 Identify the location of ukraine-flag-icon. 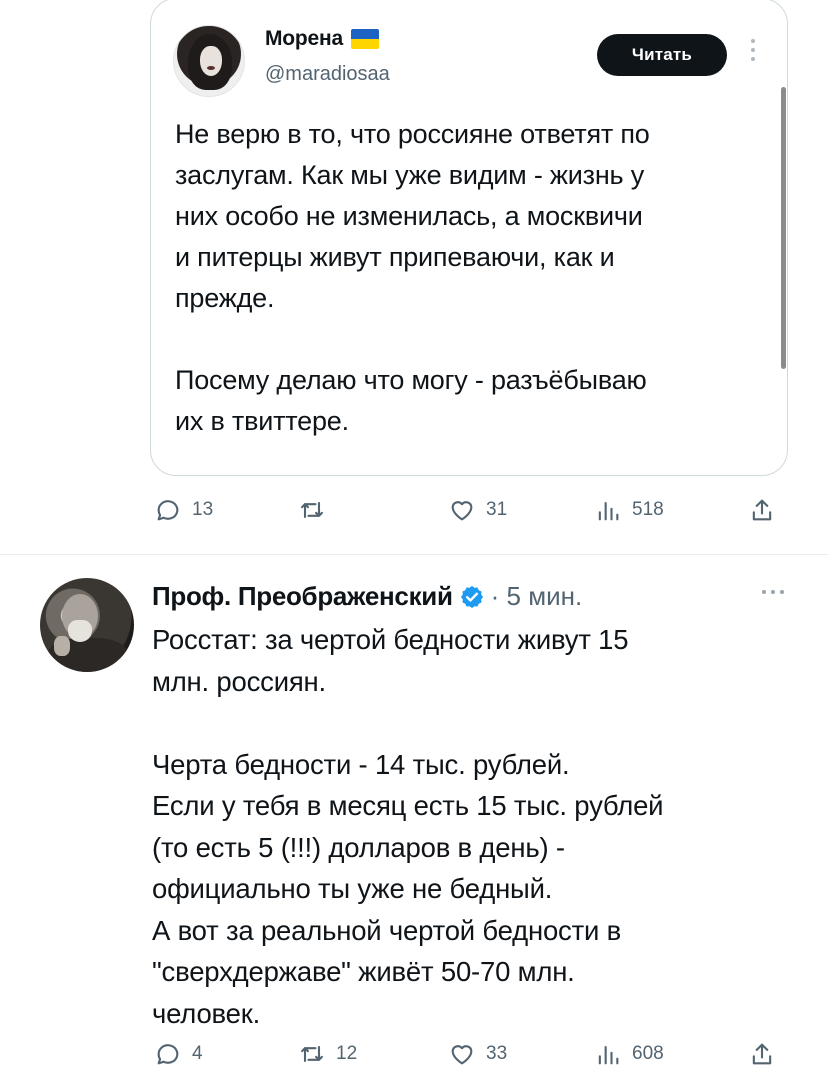
(365, 39).